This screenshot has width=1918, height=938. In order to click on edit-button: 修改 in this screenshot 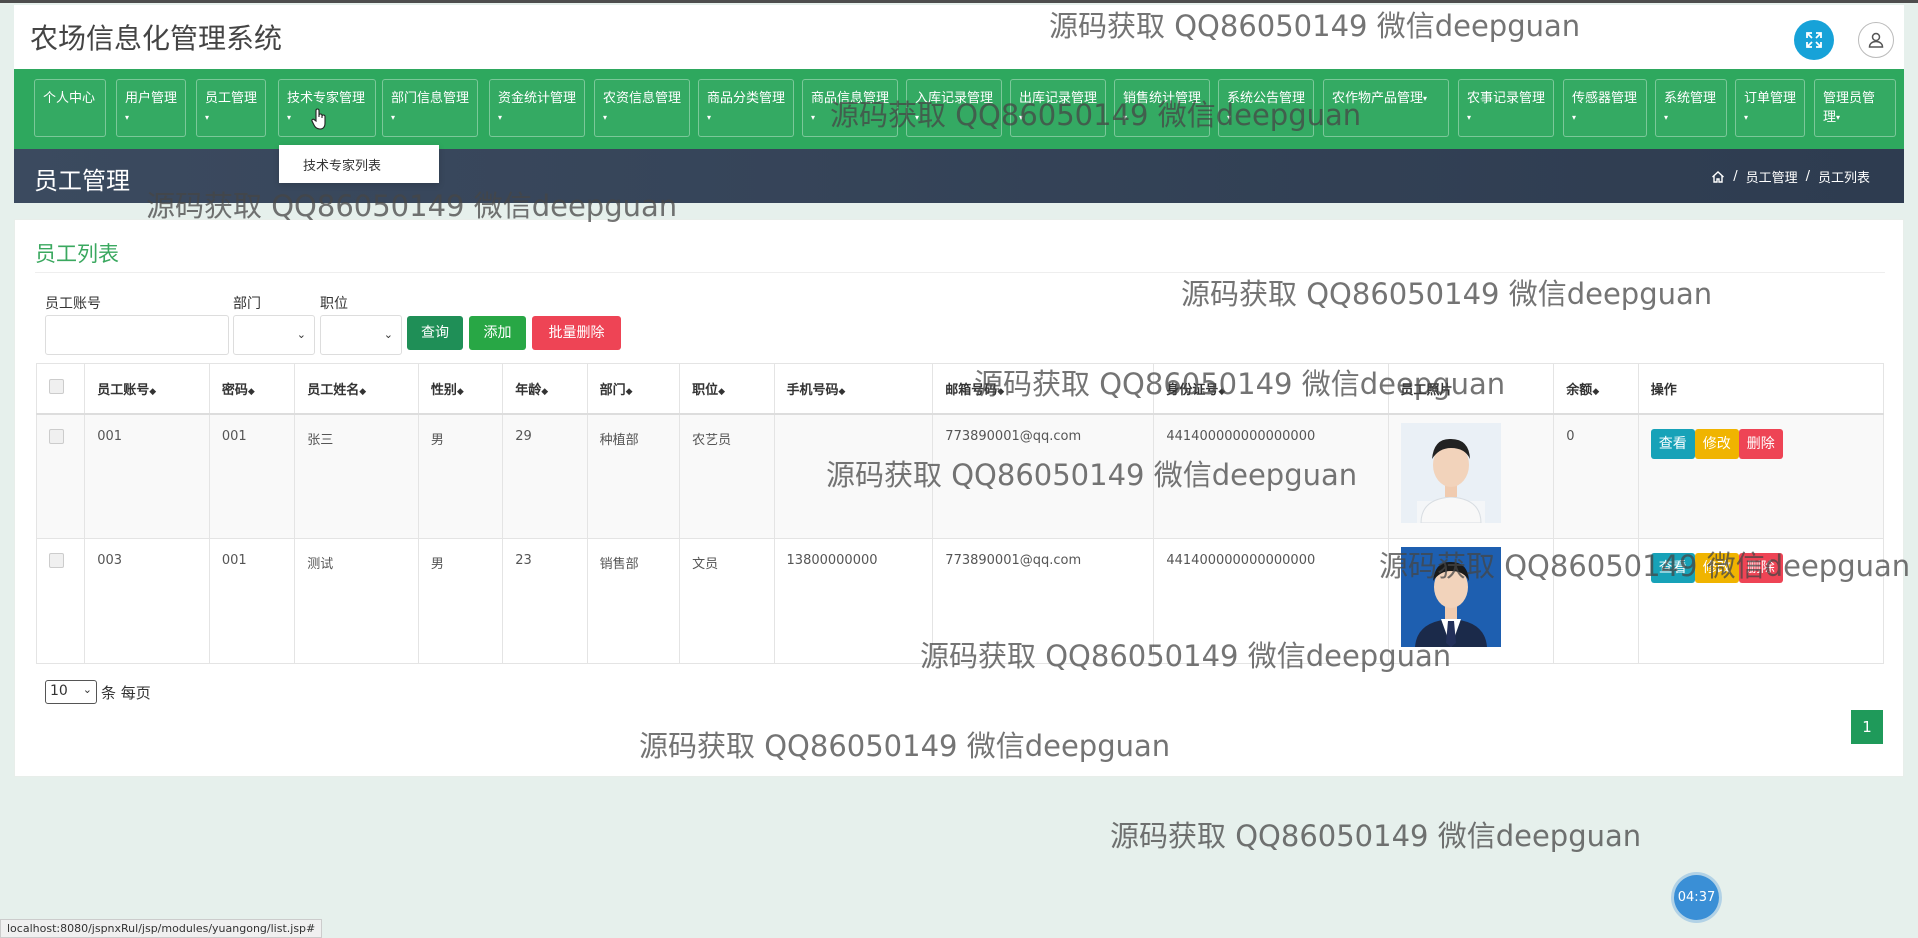, I will do `click(1716, 443)`.